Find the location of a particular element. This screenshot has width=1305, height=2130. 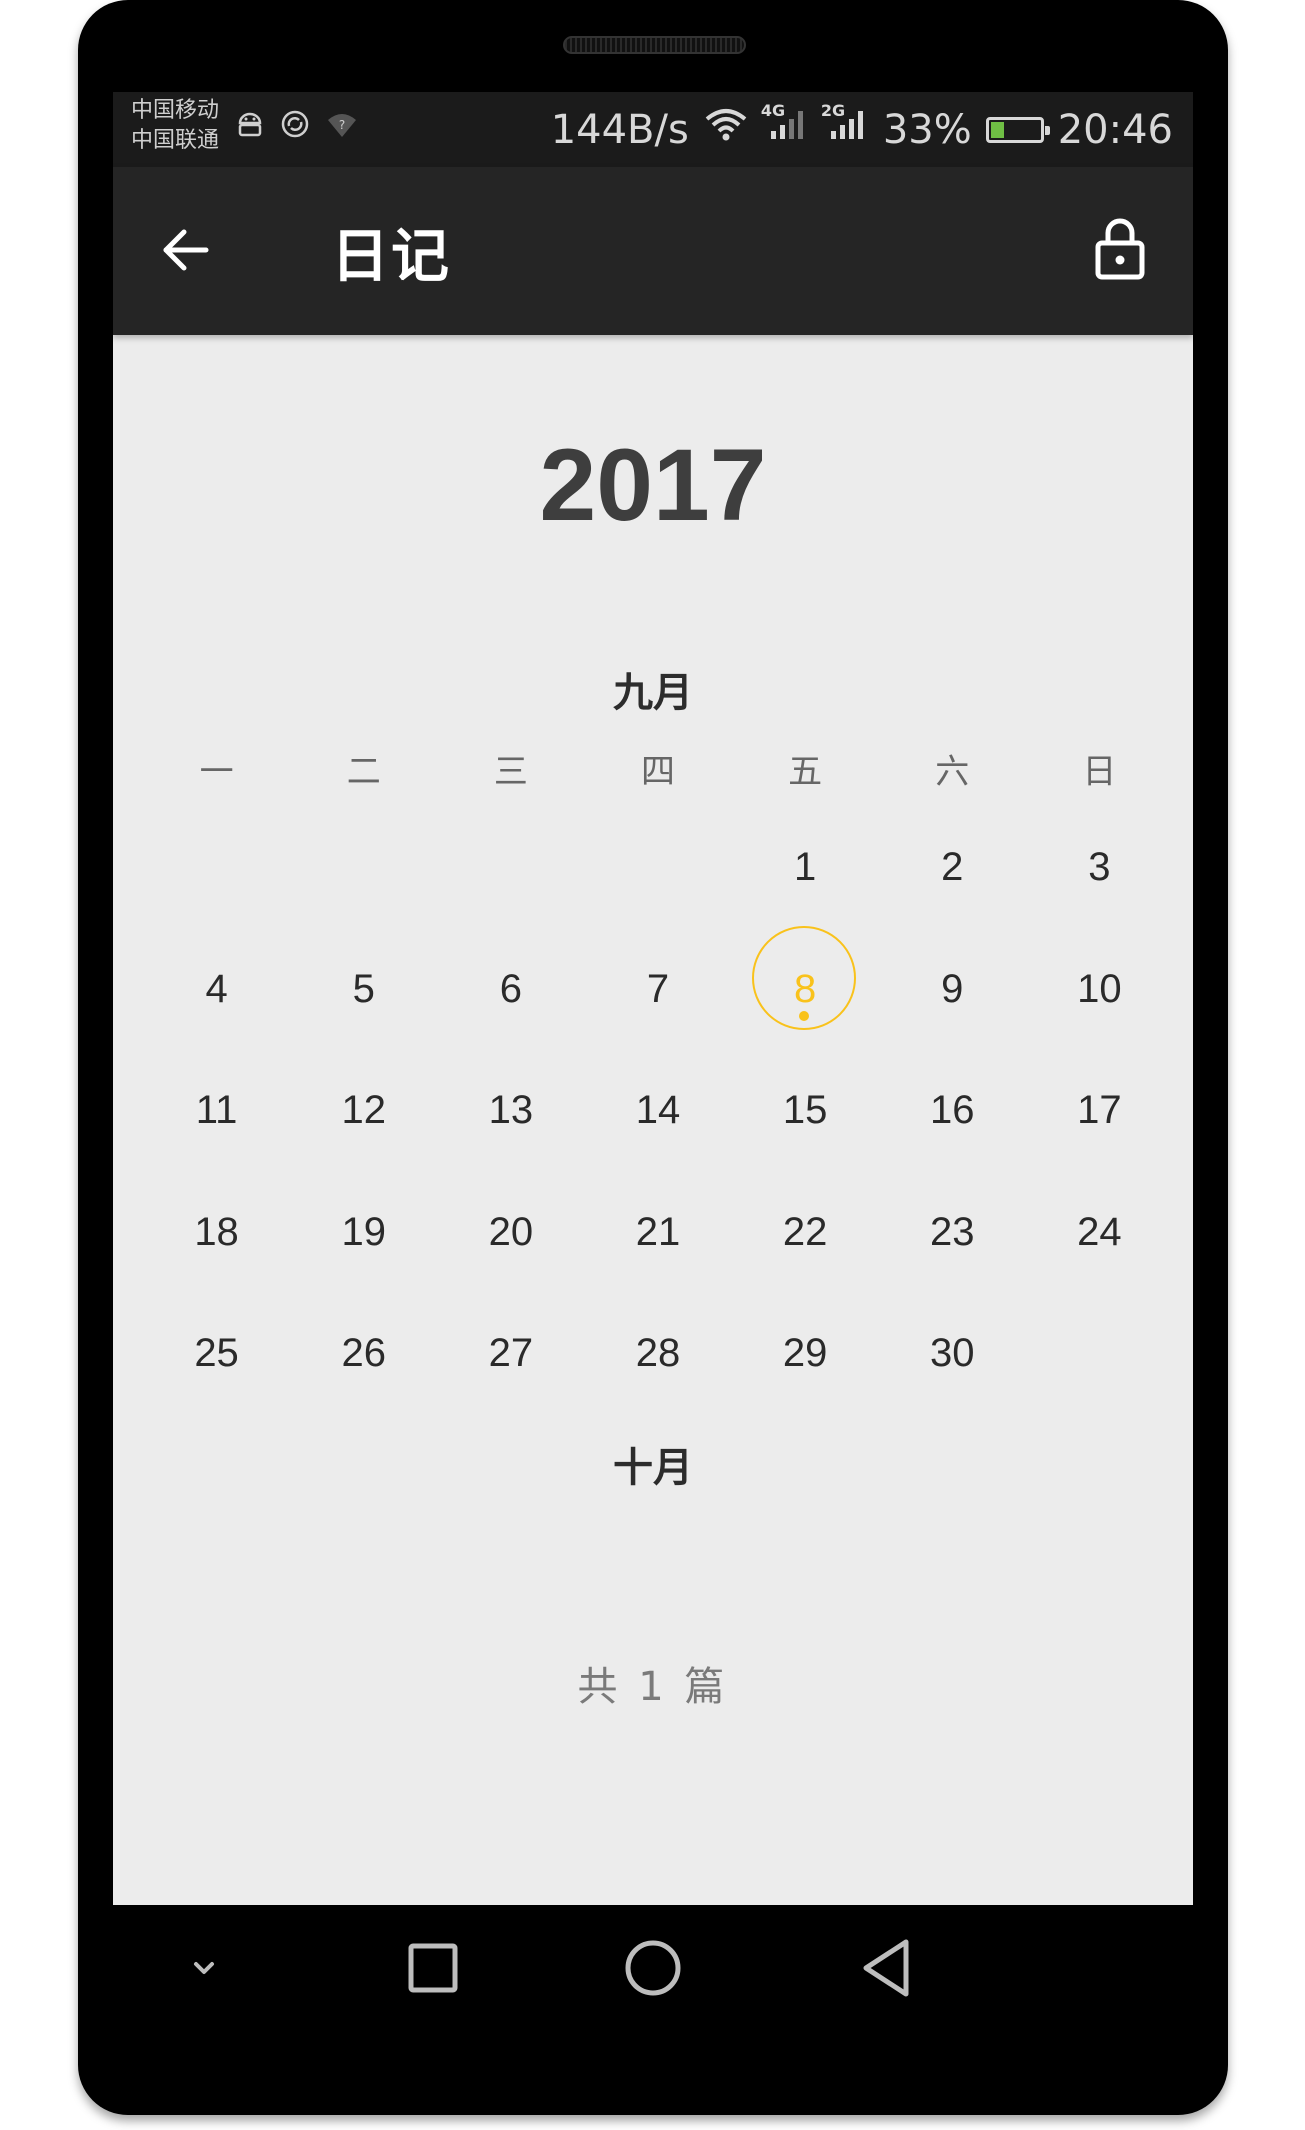

day-cell: 22 is located at coordinates (805, 1263).